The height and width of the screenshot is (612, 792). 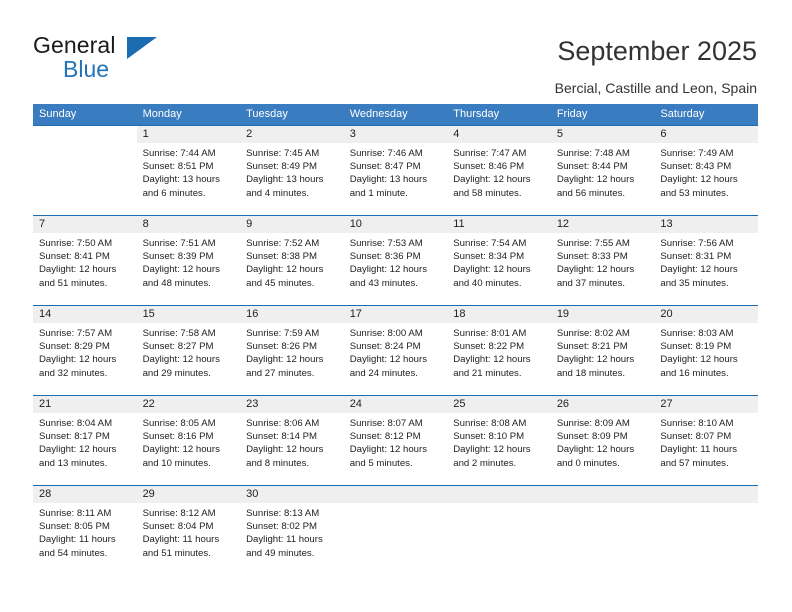 I want to click on detail-sunrise: Sunrise: 7:48 AM, so click(x=593, y=153).